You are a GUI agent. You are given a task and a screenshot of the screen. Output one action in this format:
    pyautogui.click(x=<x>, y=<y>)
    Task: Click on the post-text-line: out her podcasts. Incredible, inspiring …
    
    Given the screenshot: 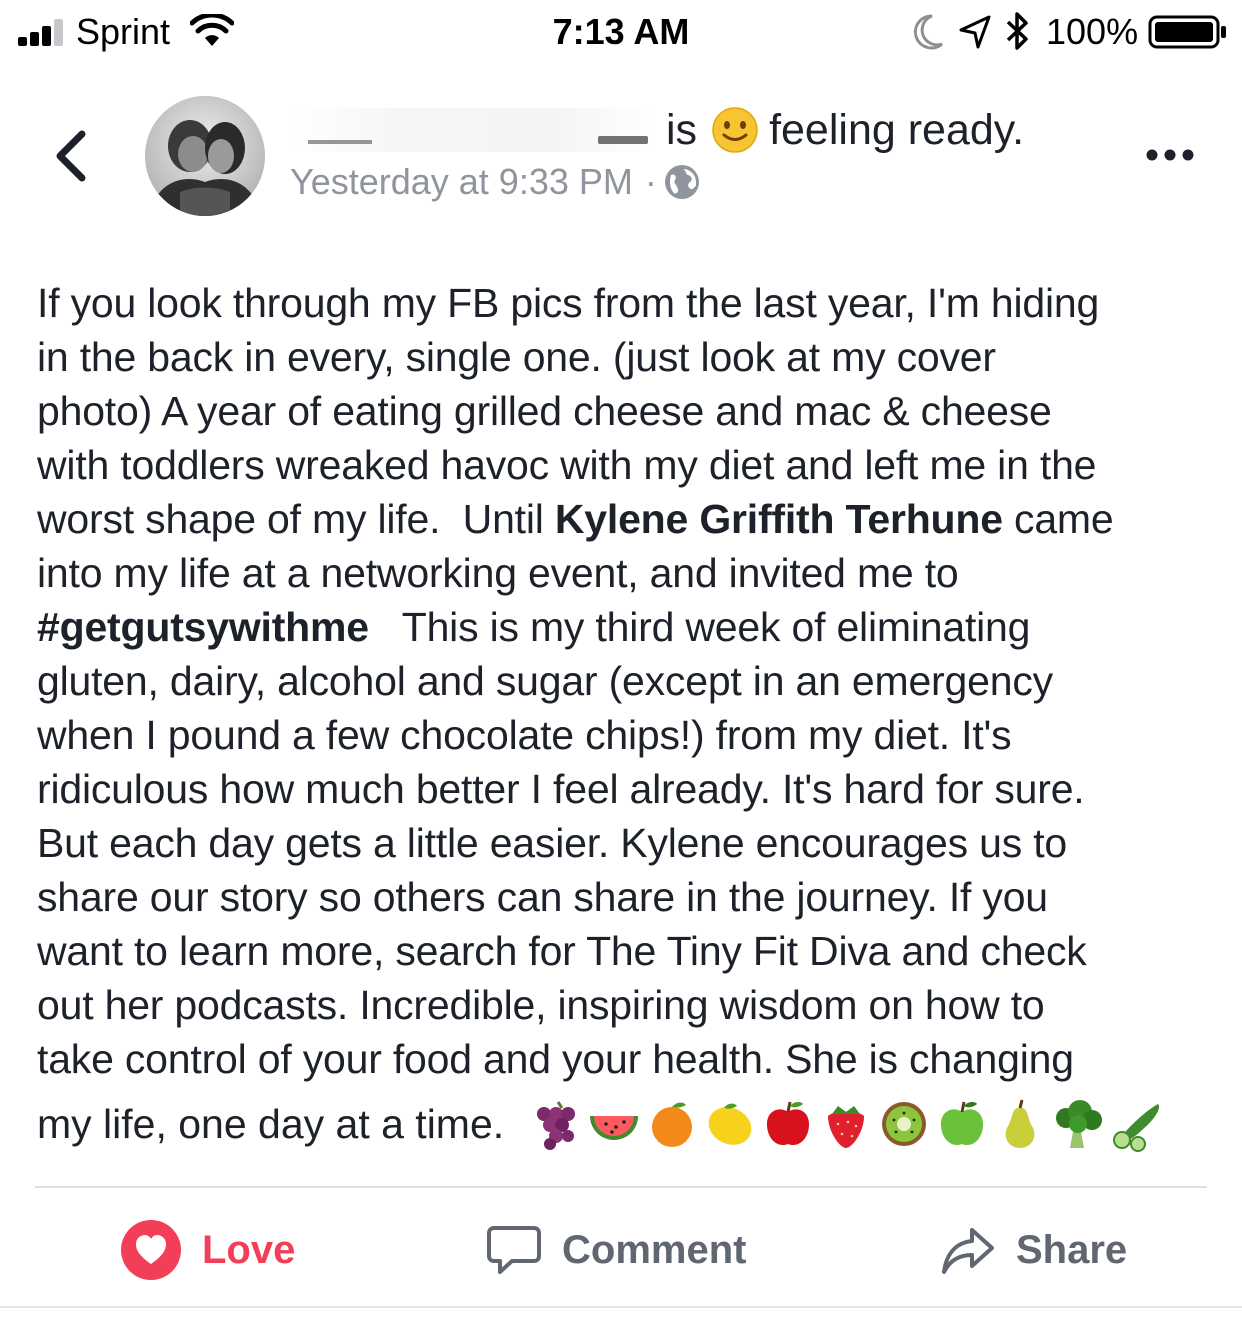 What is the action you would take?
    pyautogui.click(x=541, y=1005)
    